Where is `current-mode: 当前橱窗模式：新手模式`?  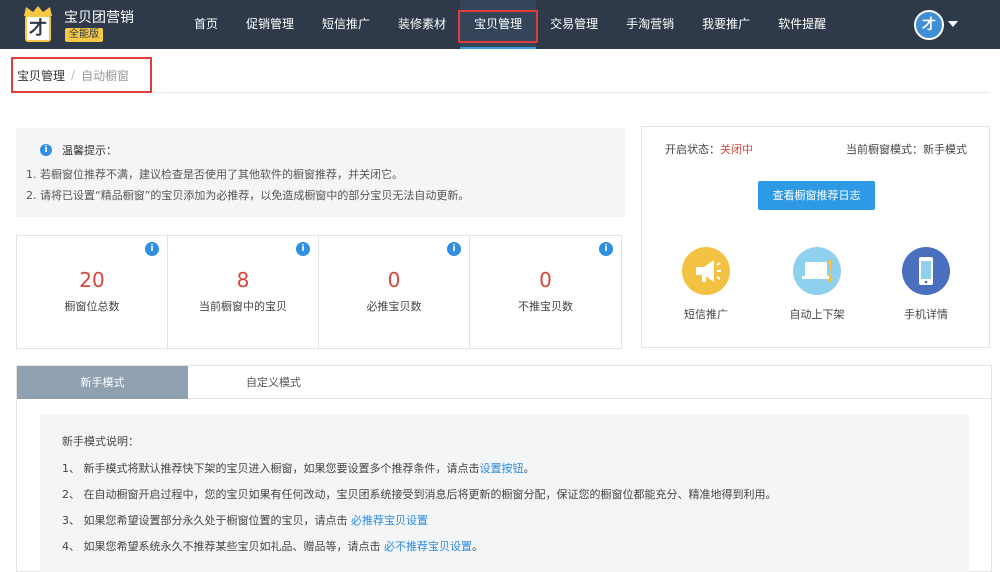
current-mode: 当前橱窗模式：新手模式 is located at coordinates (906, 149).